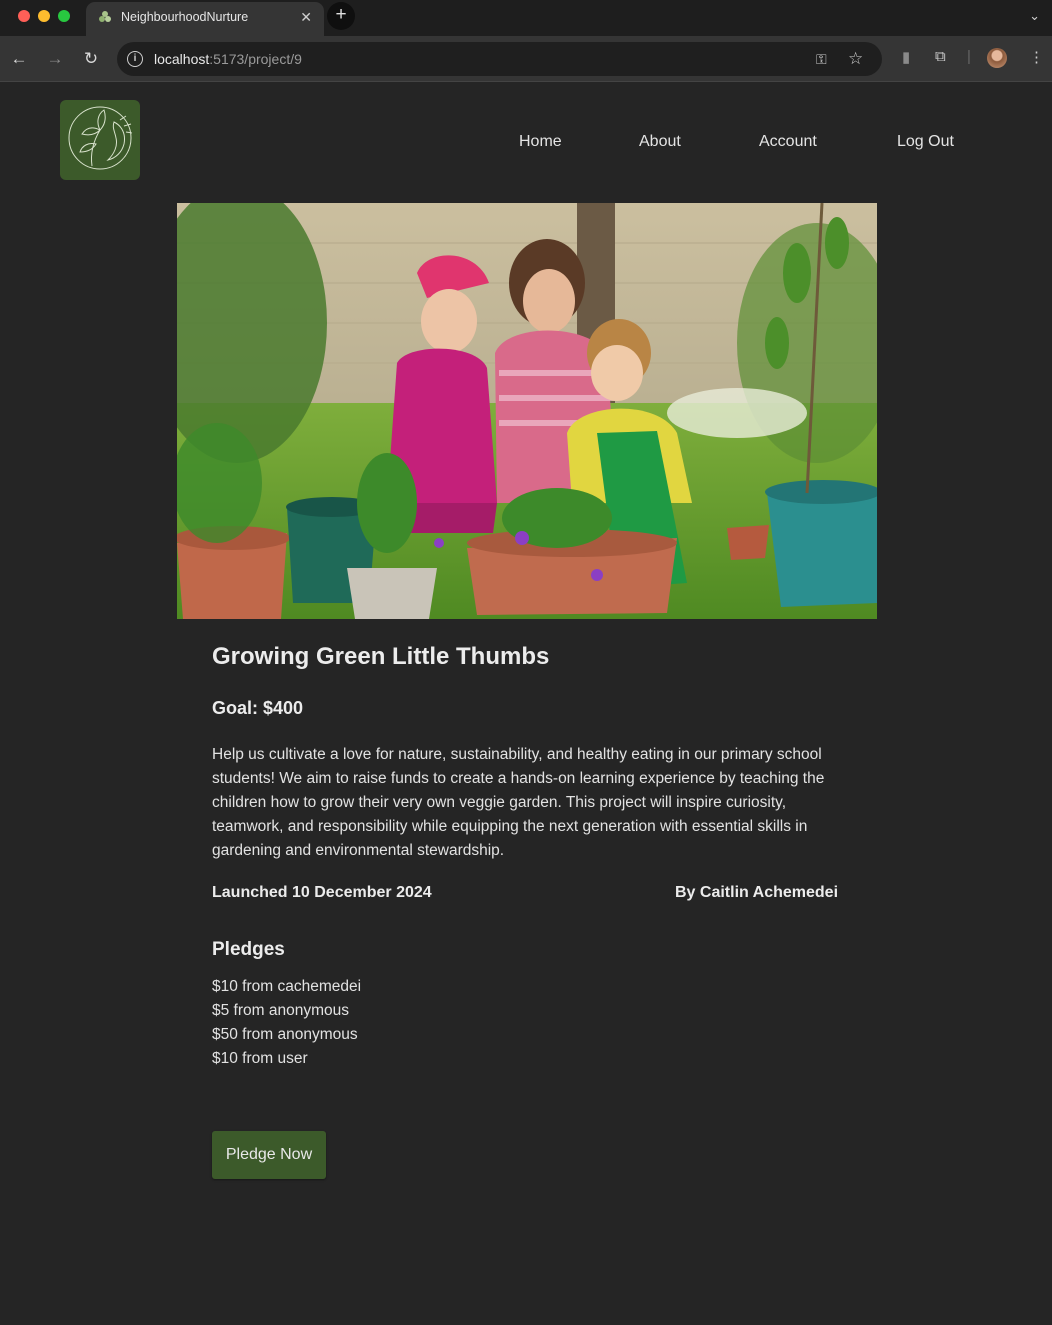 This screenshot has height=1325, width=1052. What do you see at coordinates (322, 892) in the screenshot?
I see `project-launch-date: Launched 10 December 2024` at bounding box center [322, 892].